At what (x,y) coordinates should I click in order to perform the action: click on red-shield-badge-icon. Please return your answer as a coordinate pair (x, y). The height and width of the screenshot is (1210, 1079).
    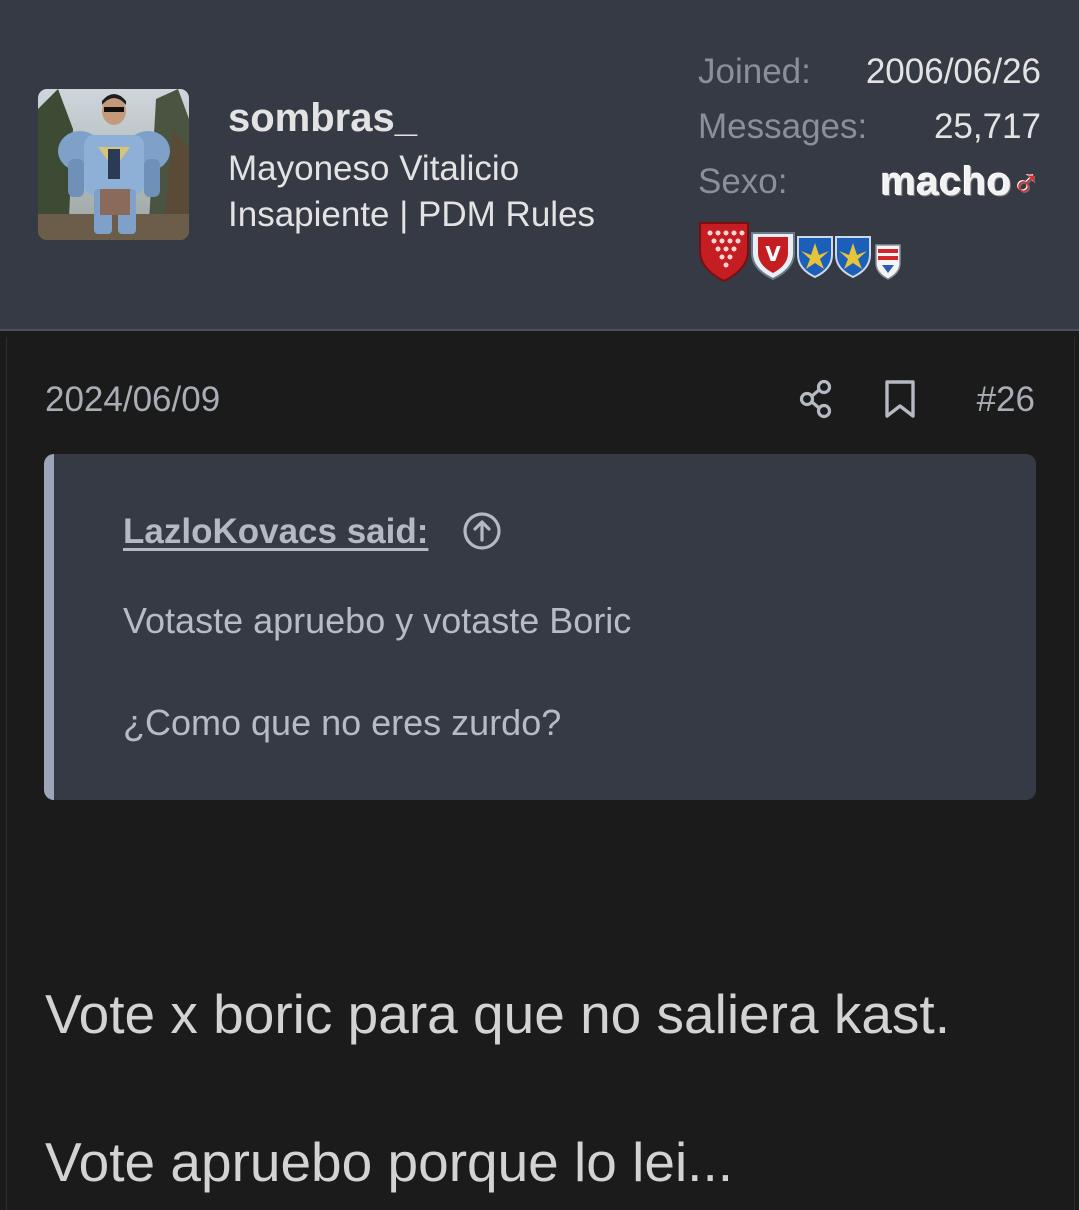
    Looking at the image, I should click on (724, 252).